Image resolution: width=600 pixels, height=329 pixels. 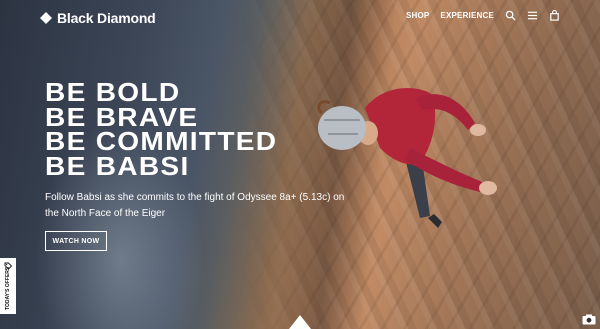 I want to click on cart-icon, so click(x=554, y=15).